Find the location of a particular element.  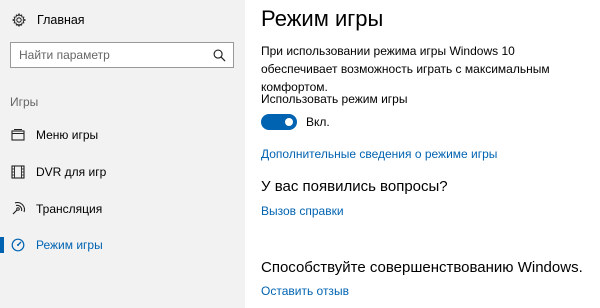

broadcast-icon is located at coordinates (18, 209).